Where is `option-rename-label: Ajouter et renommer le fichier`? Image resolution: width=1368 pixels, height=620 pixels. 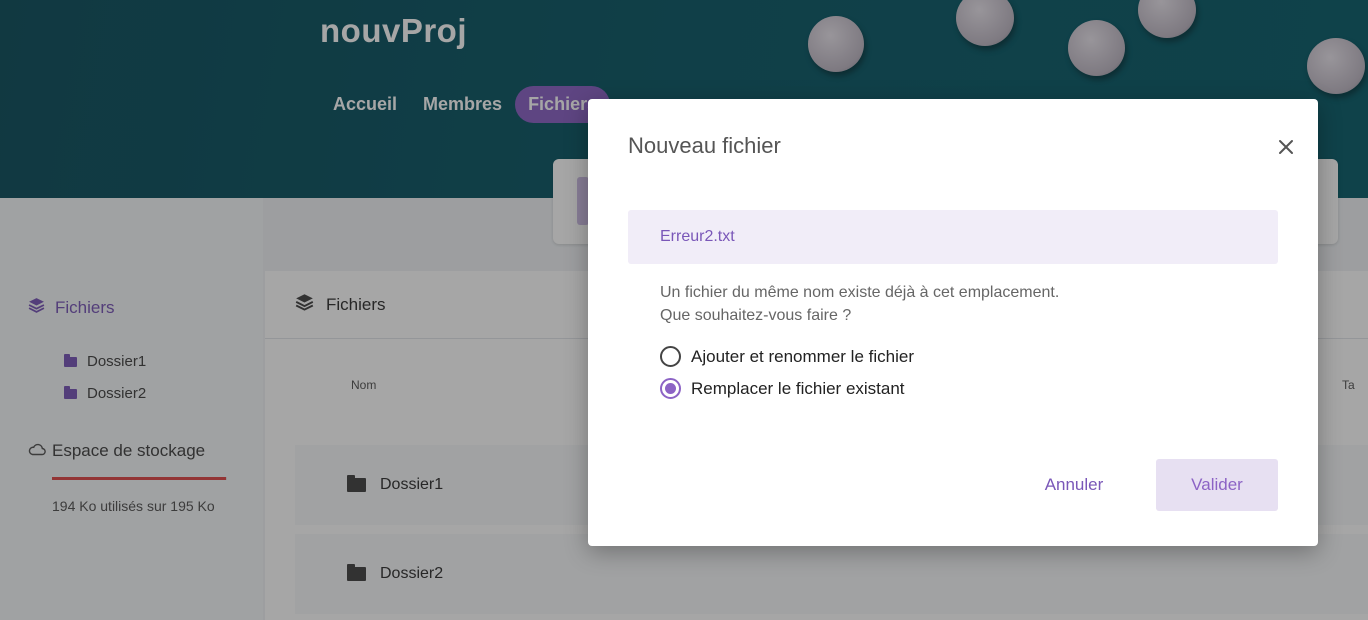
option-rename-label: Ajouter et renommer le fichier is located at coordinates (802, 356).